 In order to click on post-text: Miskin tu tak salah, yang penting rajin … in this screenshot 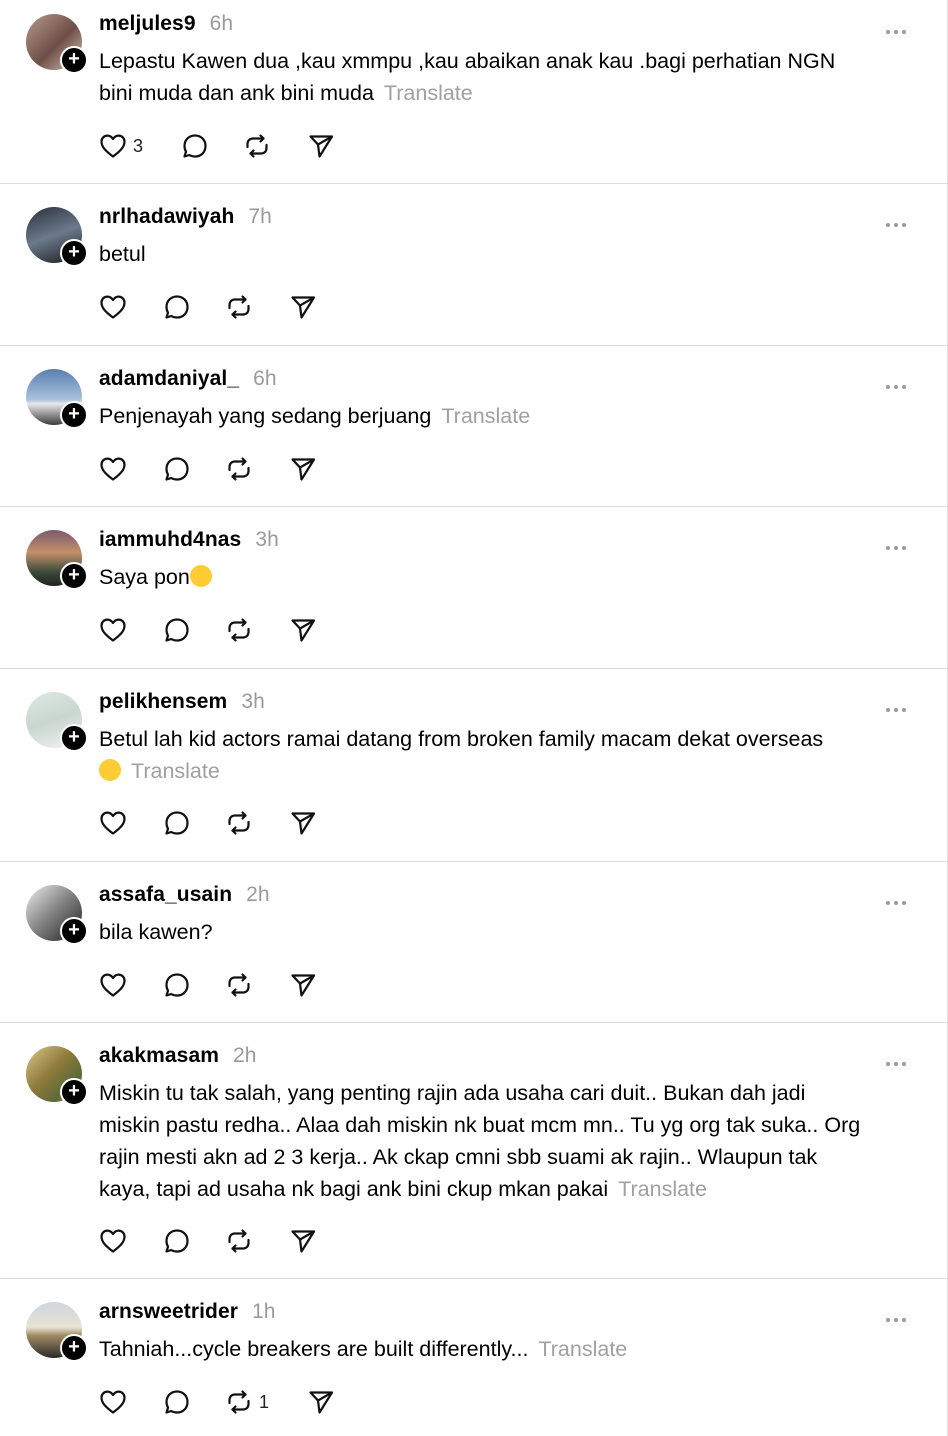, I will do `click(480, 1141)`.